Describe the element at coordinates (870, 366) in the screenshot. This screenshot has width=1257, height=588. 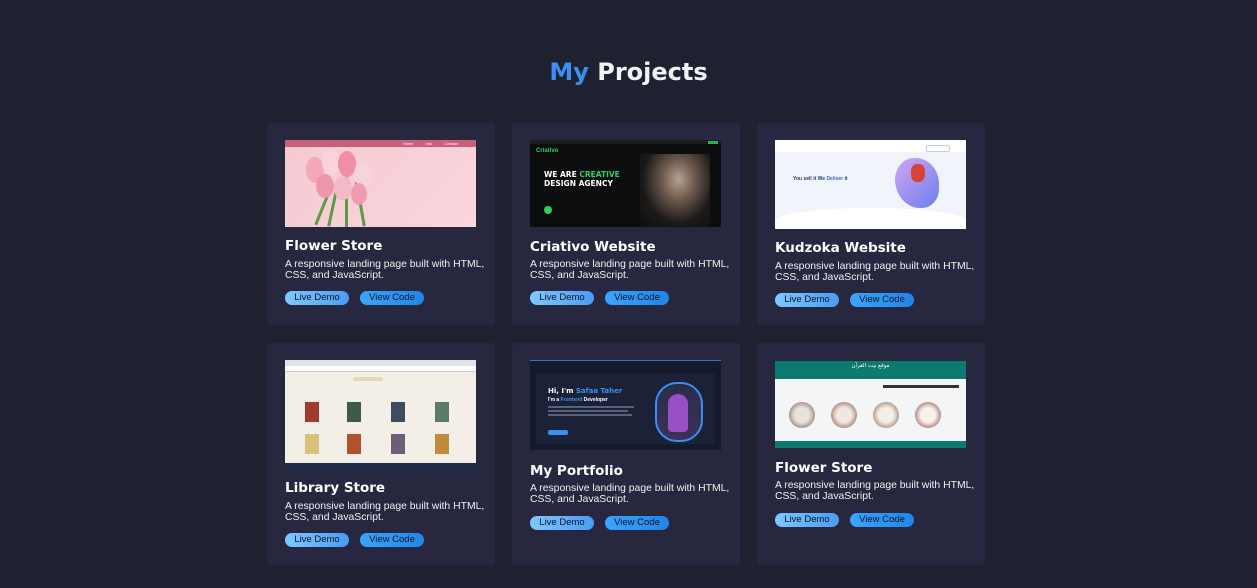
I see `preview-site-title: موقع بيت القرآن` at that location.